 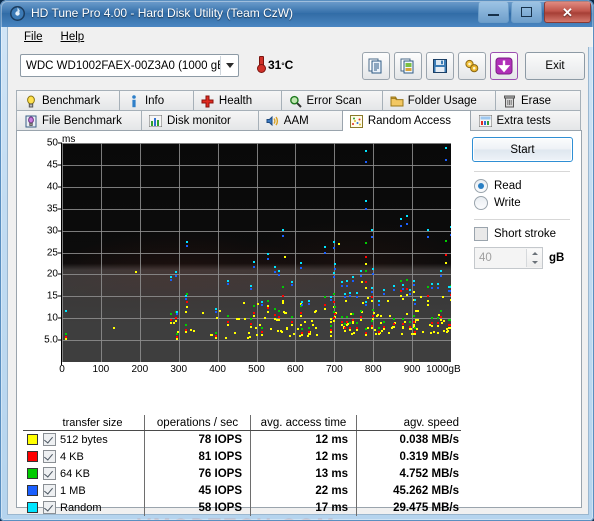 I want to click on row-transfer-size: 1 MB, so click(x=93, y=490).